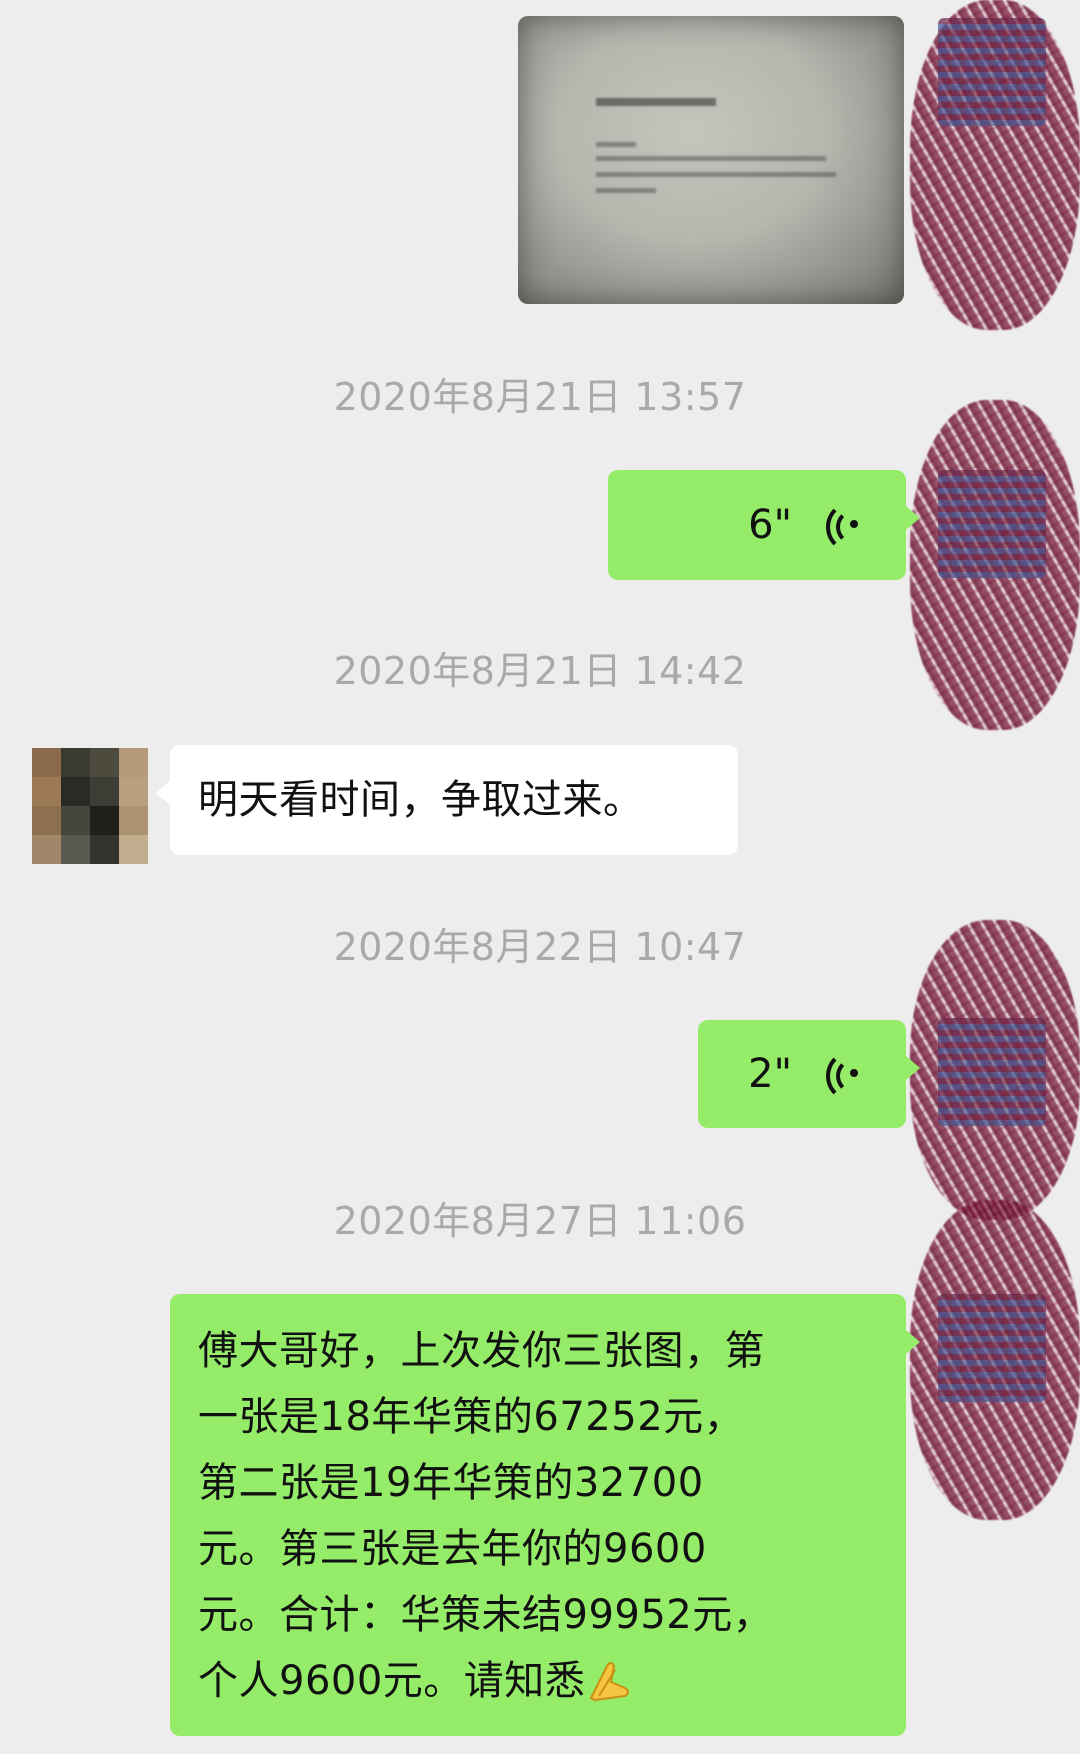 The image size is (1080, 1754). I want to click on message-line: 一张是18年华策的67252元，, so click(471, 1417).